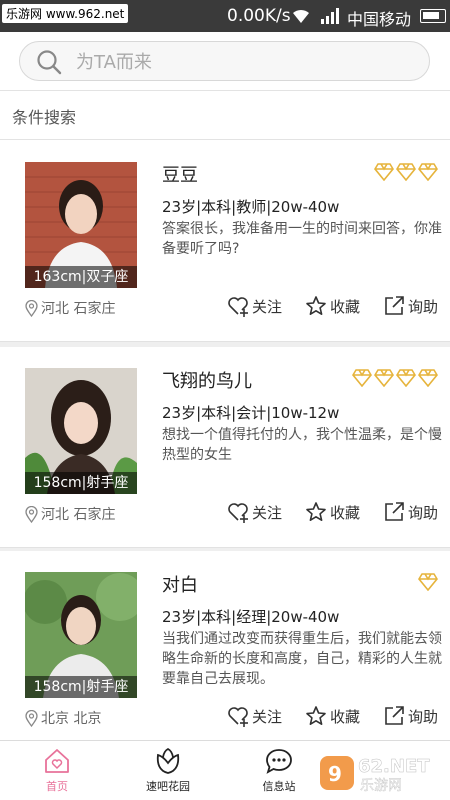 The width and height of the screenshot is (450, 800). I want to click on tab-home-label: 首页, so click(57, 786).